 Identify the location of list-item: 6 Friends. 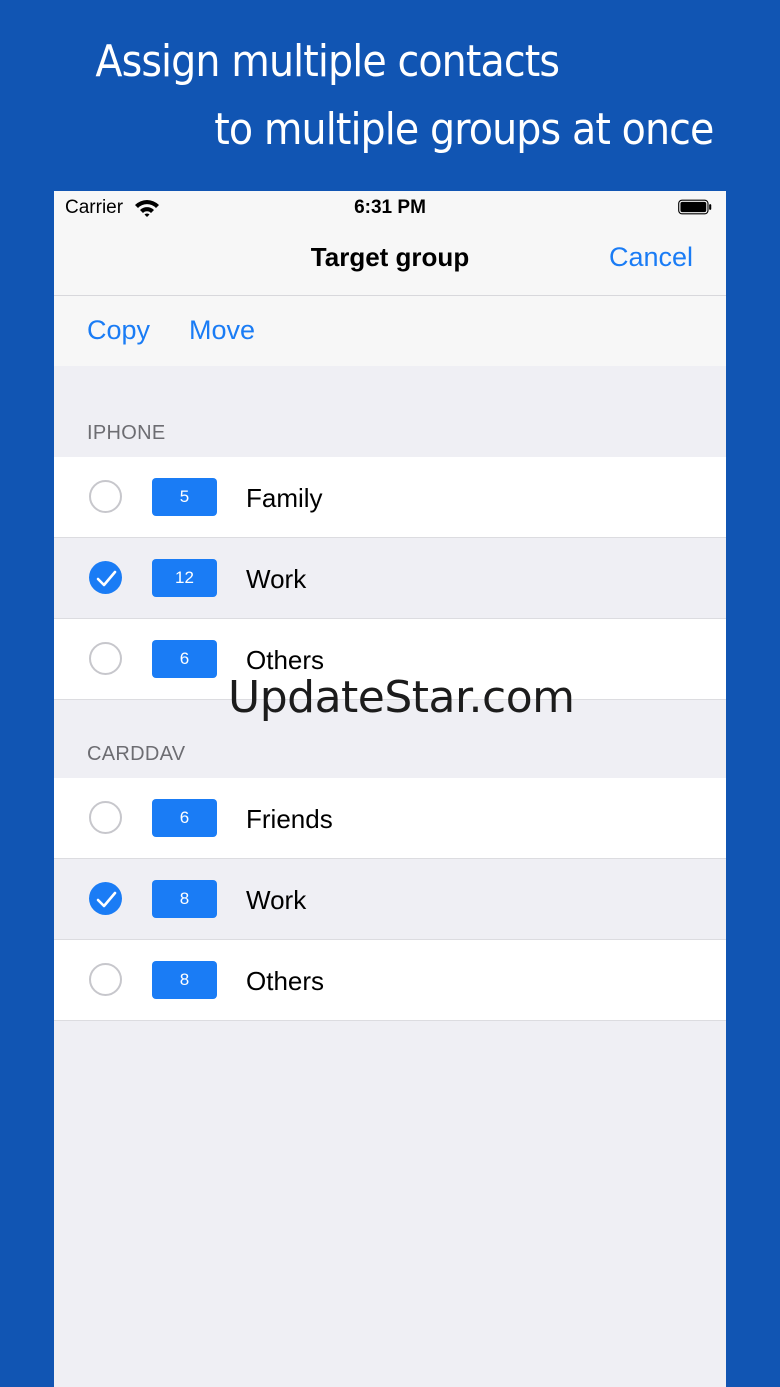
(390, 818).